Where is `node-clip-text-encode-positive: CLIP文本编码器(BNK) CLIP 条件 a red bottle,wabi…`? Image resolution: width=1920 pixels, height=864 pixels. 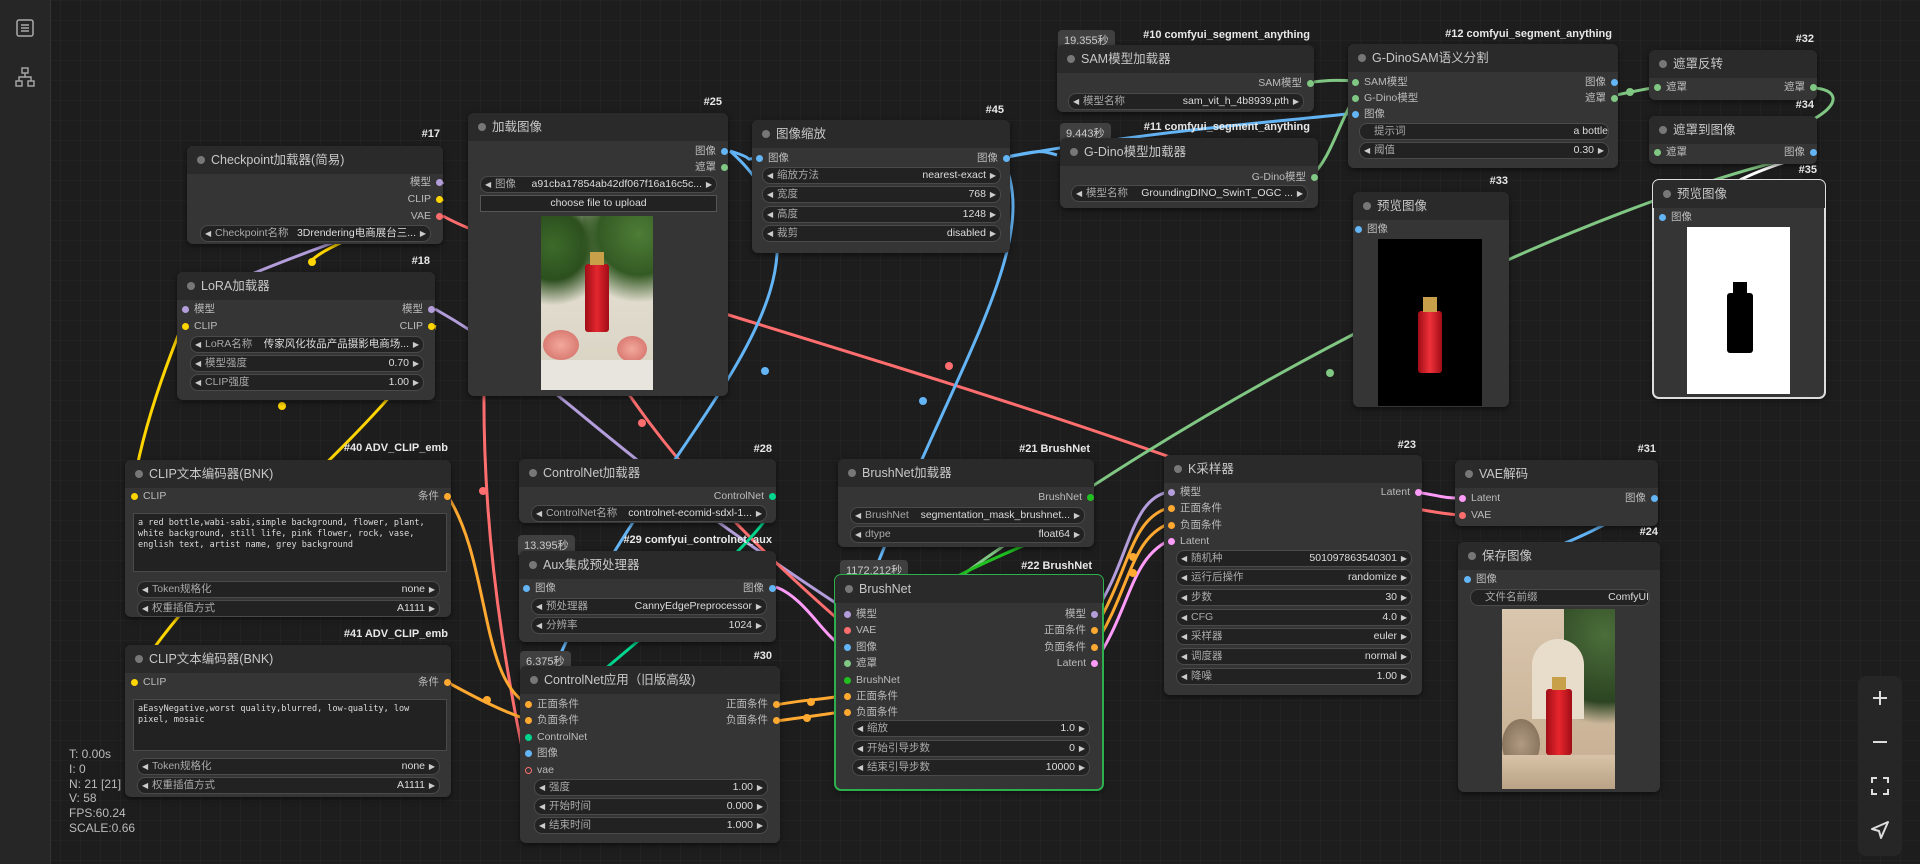 node-clip-text-encode-positive: CLIP文本编码器(BNK) CLIP 条件 a red bottle,wabi… is located at coordinates (288, 538).